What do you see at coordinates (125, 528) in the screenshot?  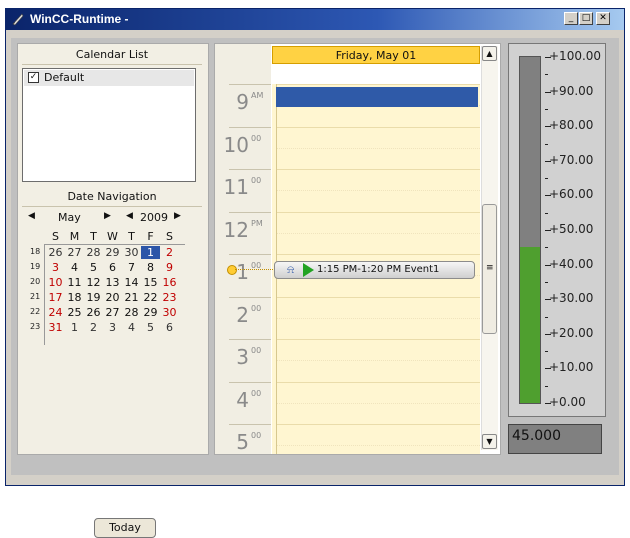 I see `today-button: Today` at bounding box center [125, 528].